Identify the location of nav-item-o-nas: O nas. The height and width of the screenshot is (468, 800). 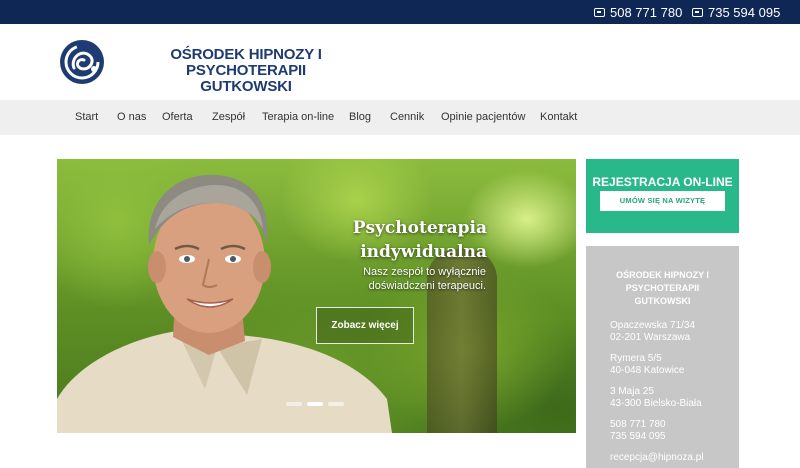
(131, 117).